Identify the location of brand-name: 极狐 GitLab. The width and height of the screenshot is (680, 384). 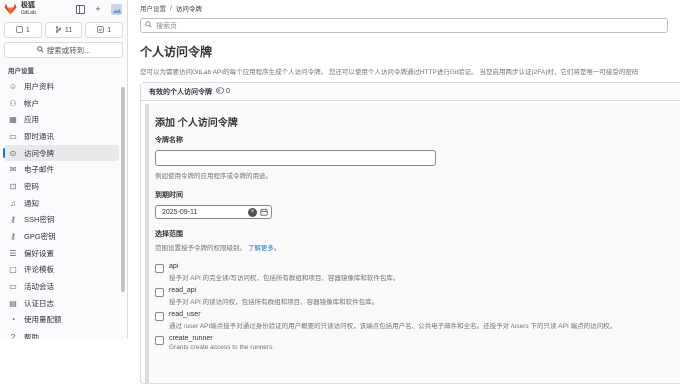
(28, 8).